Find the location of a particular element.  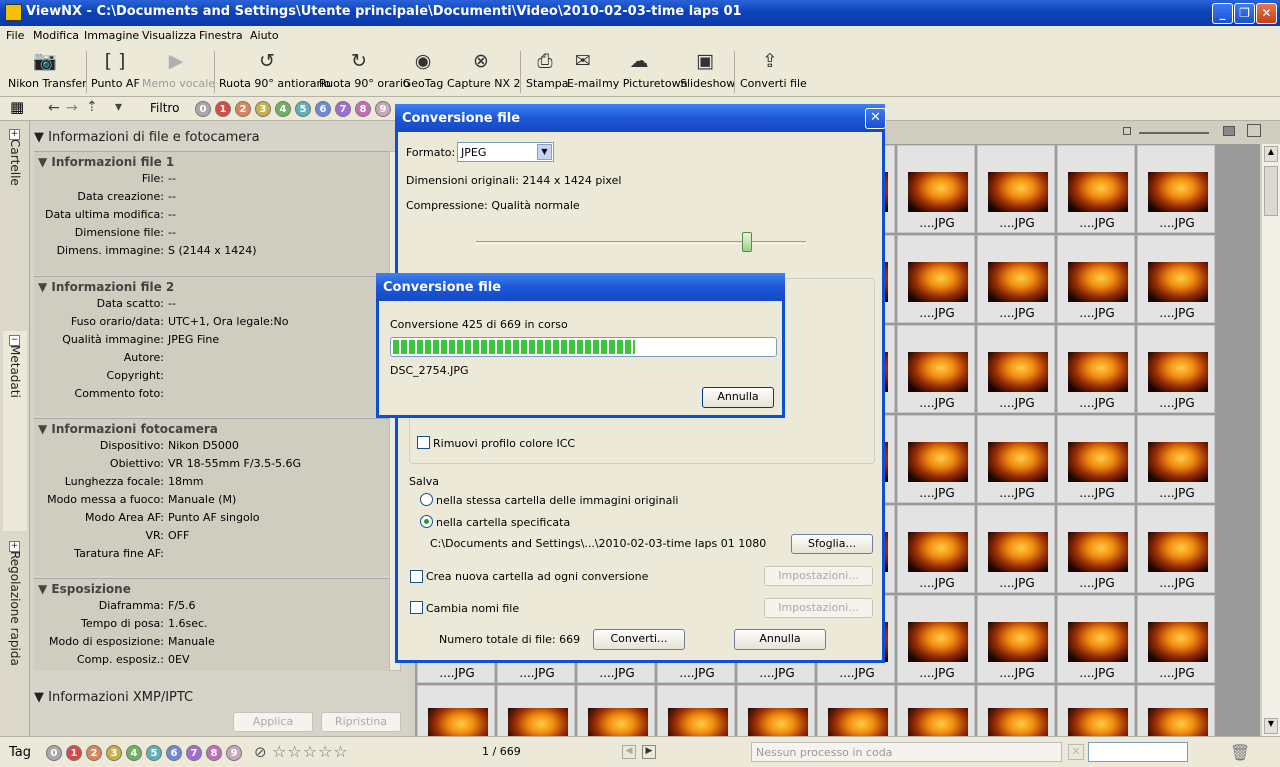

cancel-queue-icon: ✕ is located at coordinates (1076, 752).